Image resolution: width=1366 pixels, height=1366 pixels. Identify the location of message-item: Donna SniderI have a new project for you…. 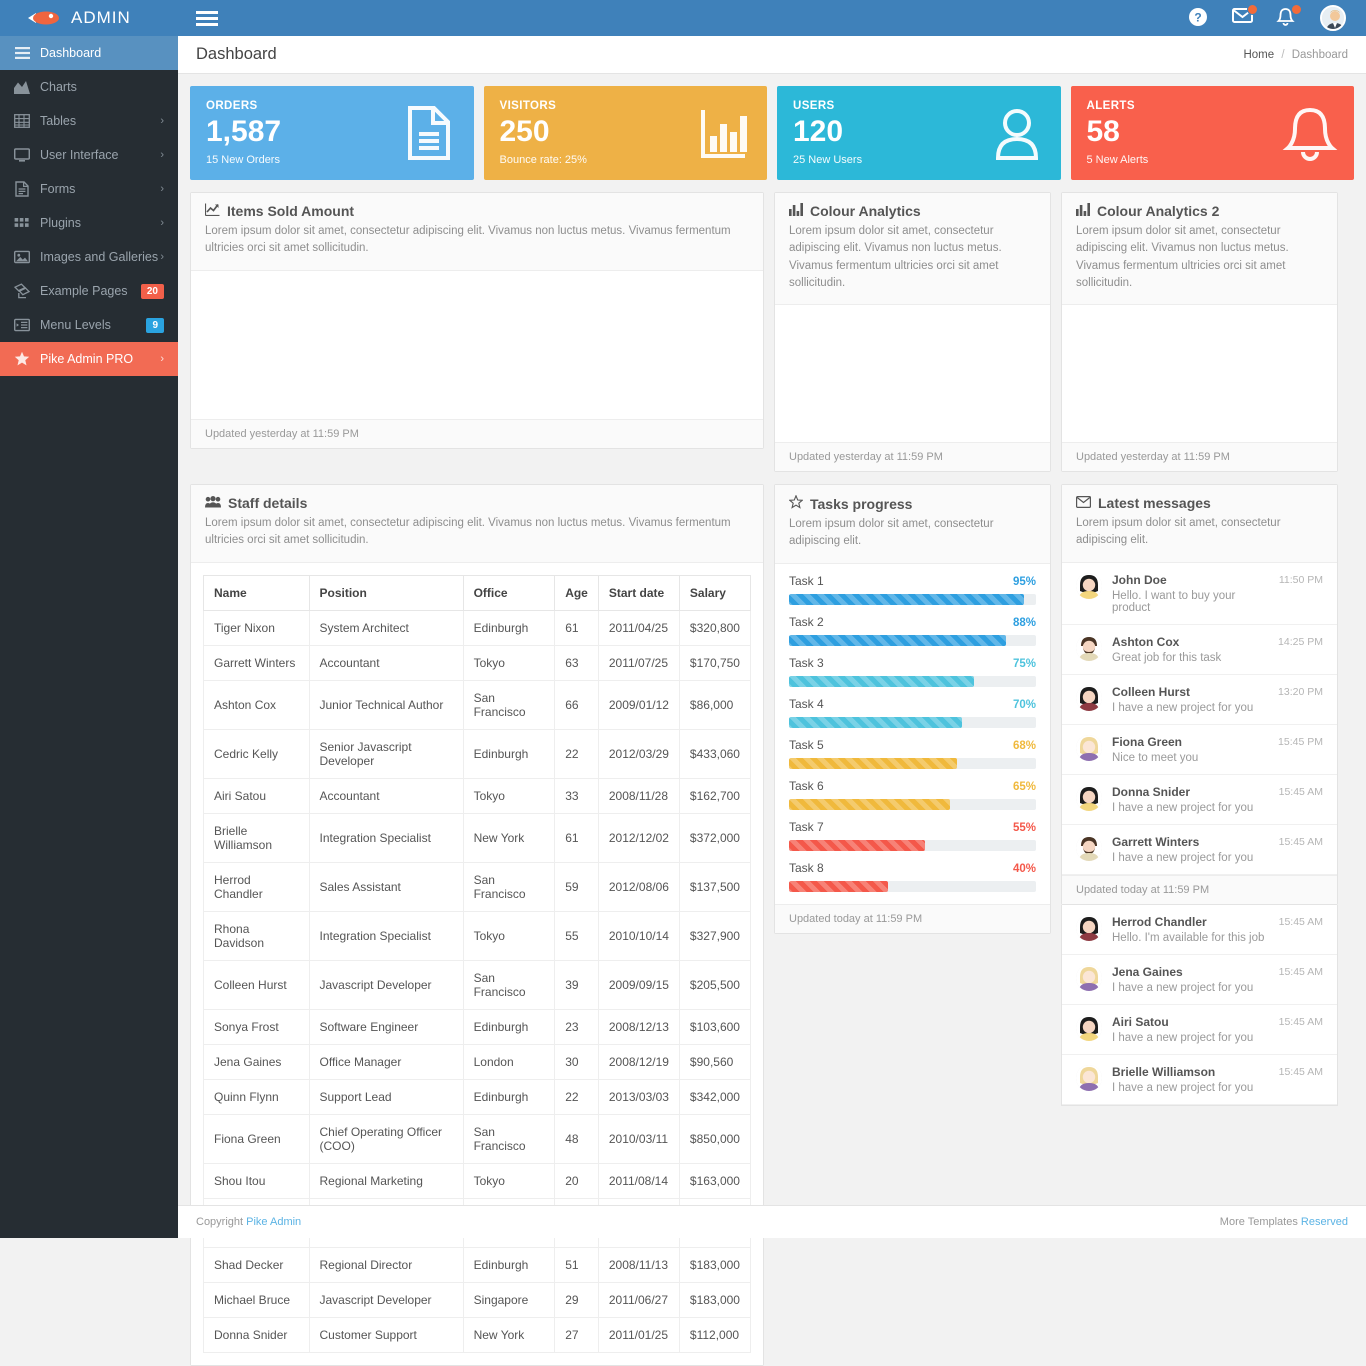
(1199, 800).